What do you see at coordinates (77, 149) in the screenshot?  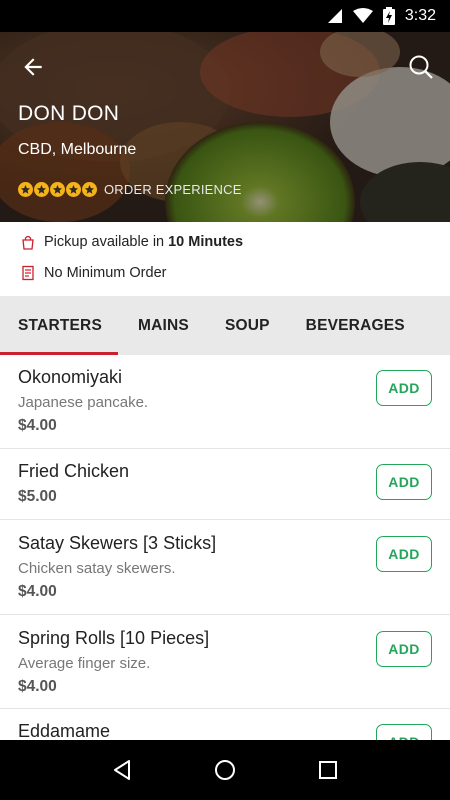 I see `restaurant-location: CBD, Melbourne` at bounding box center [77, 149].